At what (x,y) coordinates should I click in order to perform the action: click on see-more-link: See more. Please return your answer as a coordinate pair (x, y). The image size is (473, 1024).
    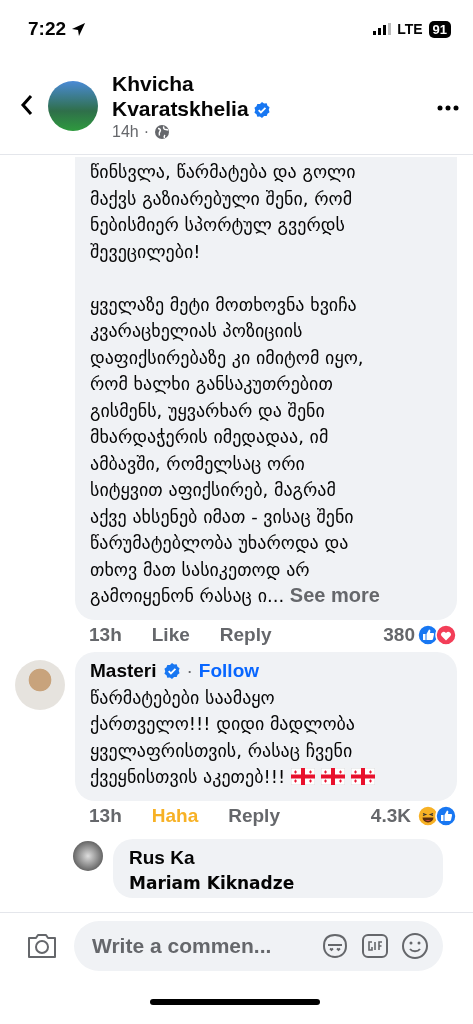
    Looking at the image, I should click on (334, 595).